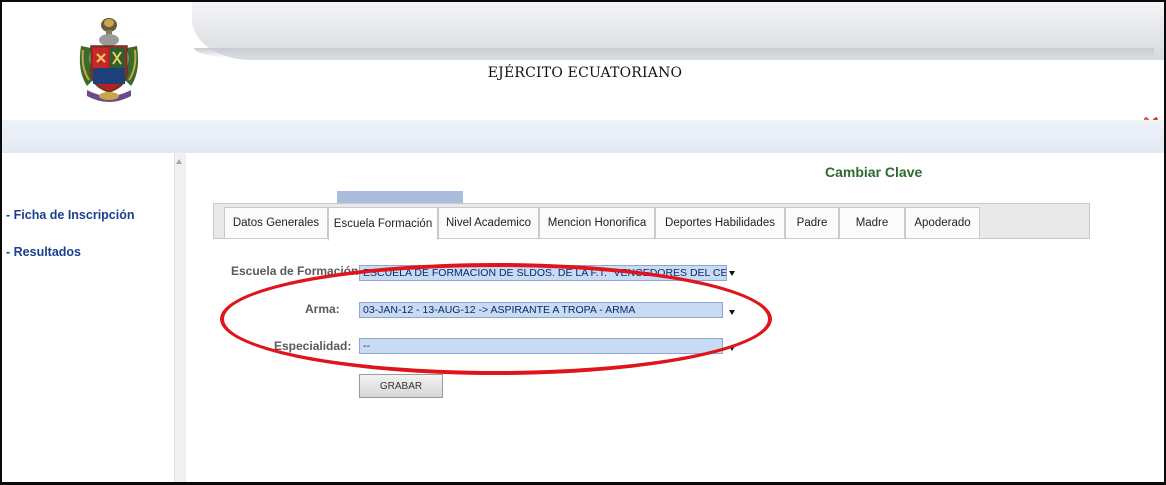  What do you see at coordinates (585, 73) in the screenshot?
I see `app-title: EJÉRCITO ECUATORIANO` at bounding box center [585, 73].